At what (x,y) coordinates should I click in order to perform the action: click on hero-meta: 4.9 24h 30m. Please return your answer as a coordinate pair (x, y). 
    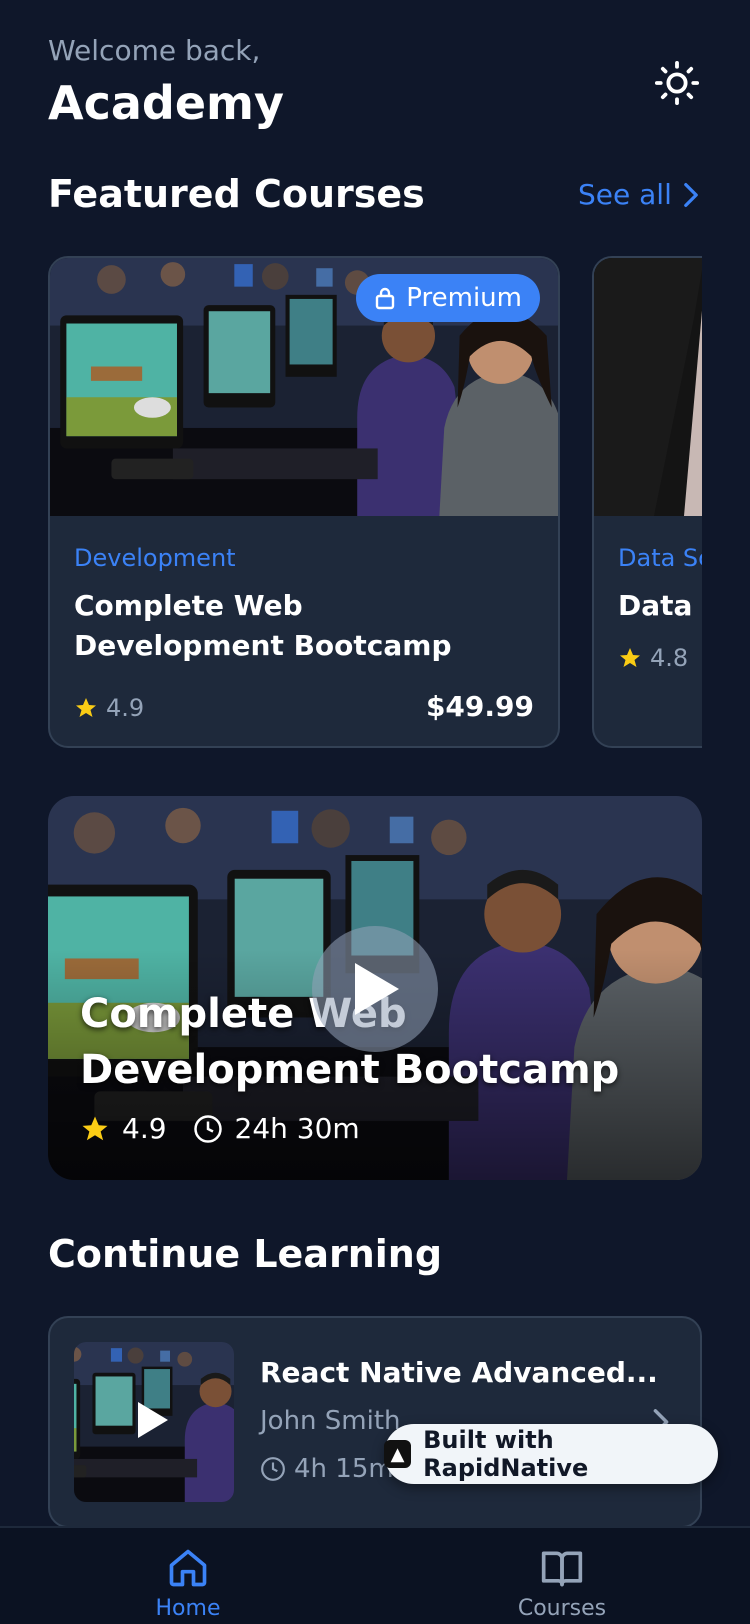
    Looking at the image, I should click on (220, 1128).